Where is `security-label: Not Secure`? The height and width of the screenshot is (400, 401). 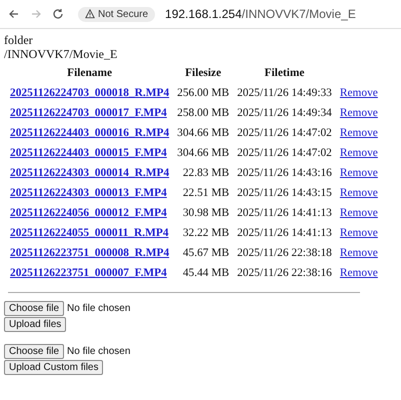
security-label: Not Secure is located at coordinates (123, 14).